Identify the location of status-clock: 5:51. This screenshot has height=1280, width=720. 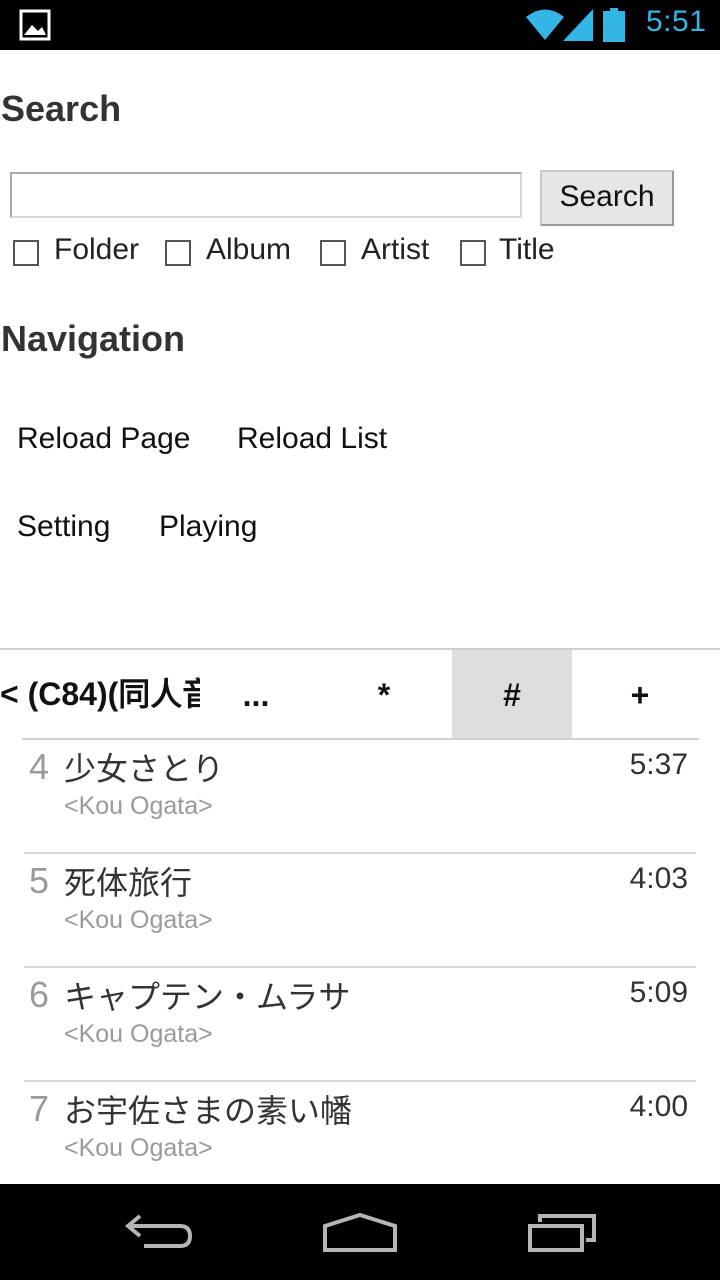
(676, 21).